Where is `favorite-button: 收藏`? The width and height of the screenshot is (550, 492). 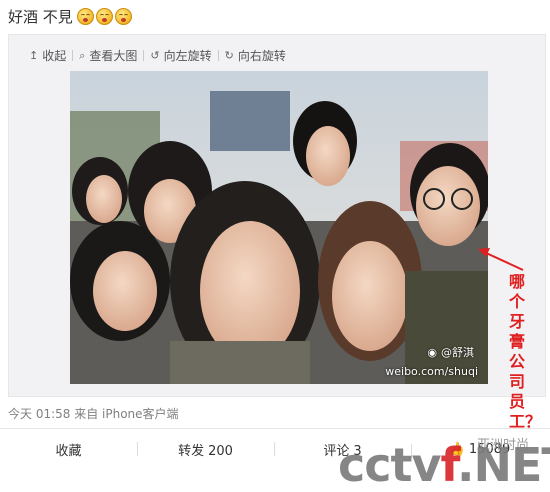
favorite-button: 收藏 is located at coordinates (68, 449).